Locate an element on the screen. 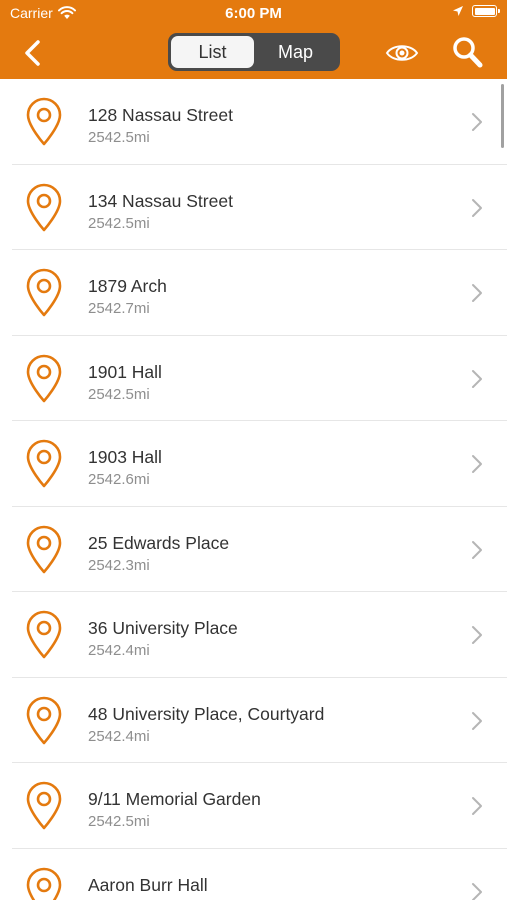  list-item: 1903 Hall 2542.6mi is located at coordinates (253, 464).